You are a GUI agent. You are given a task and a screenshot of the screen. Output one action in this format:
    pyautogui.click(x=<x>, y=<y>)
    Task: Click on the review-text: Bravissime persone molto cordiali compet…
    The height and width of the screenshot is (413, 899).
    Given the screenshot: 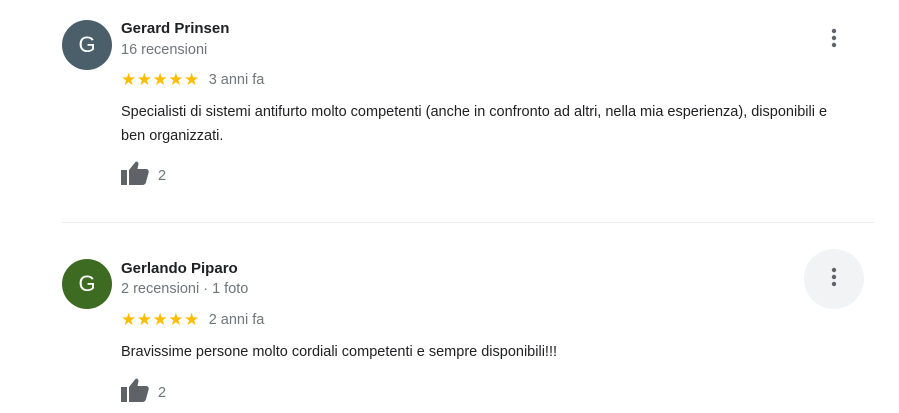 What is the action you would take?
    pyautogui.click(x=339, y=352)
    